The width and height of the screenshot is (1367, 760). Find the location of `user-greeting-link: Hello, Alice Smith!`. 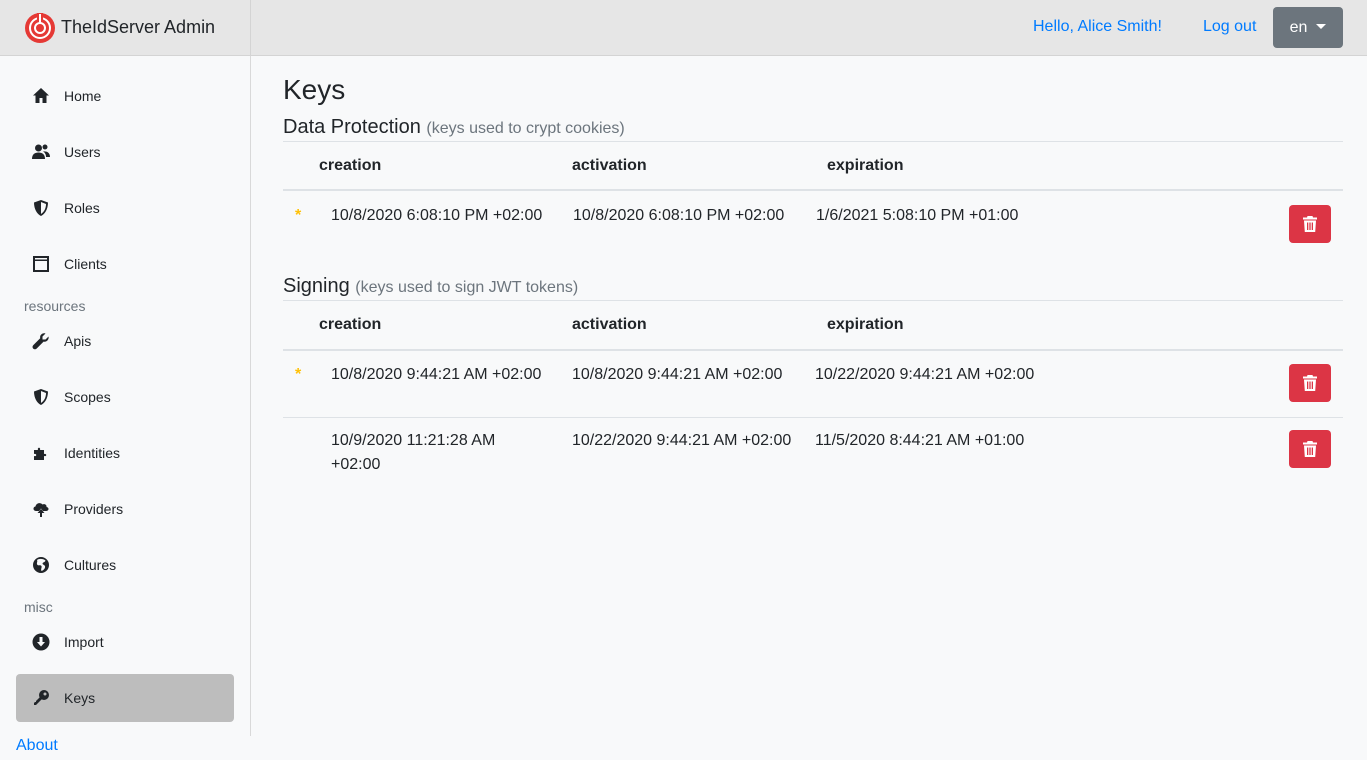

user-greeting-link: Hello, Alice Smith! is located at coordinates (1097, 27).